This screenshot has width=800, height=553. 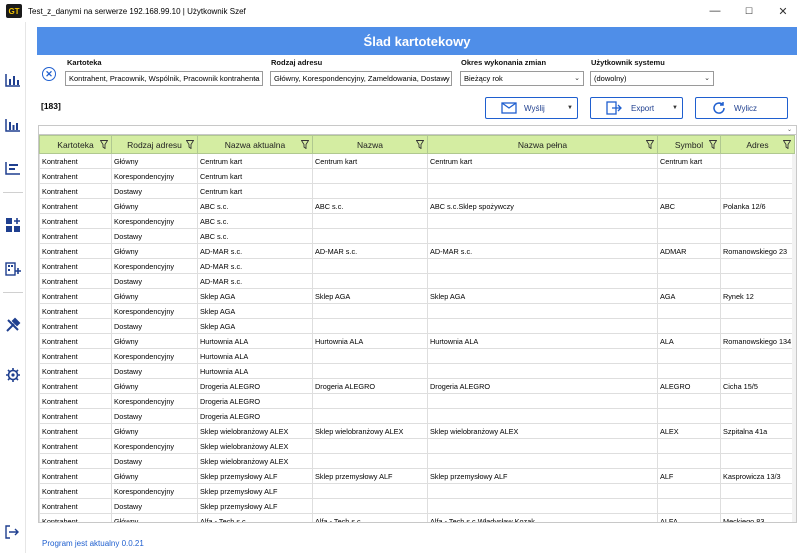 I want to click on grid-group-bar: ⌄, so click(x=417, y=130).